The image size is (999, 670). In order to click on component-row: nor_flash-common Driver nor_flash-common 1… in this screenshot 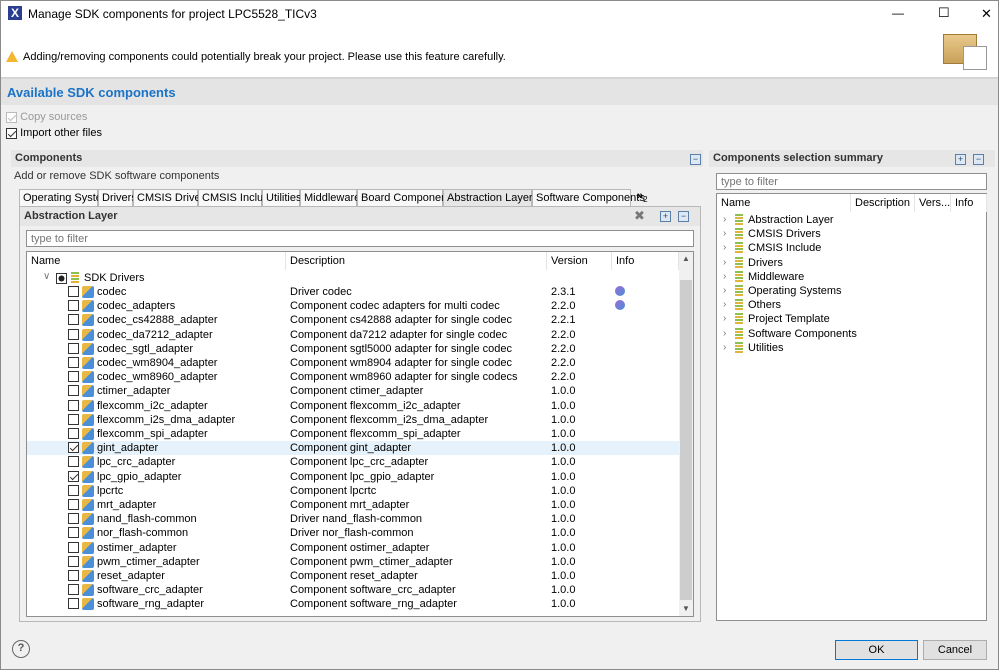, I will do `click(353, 533)`.